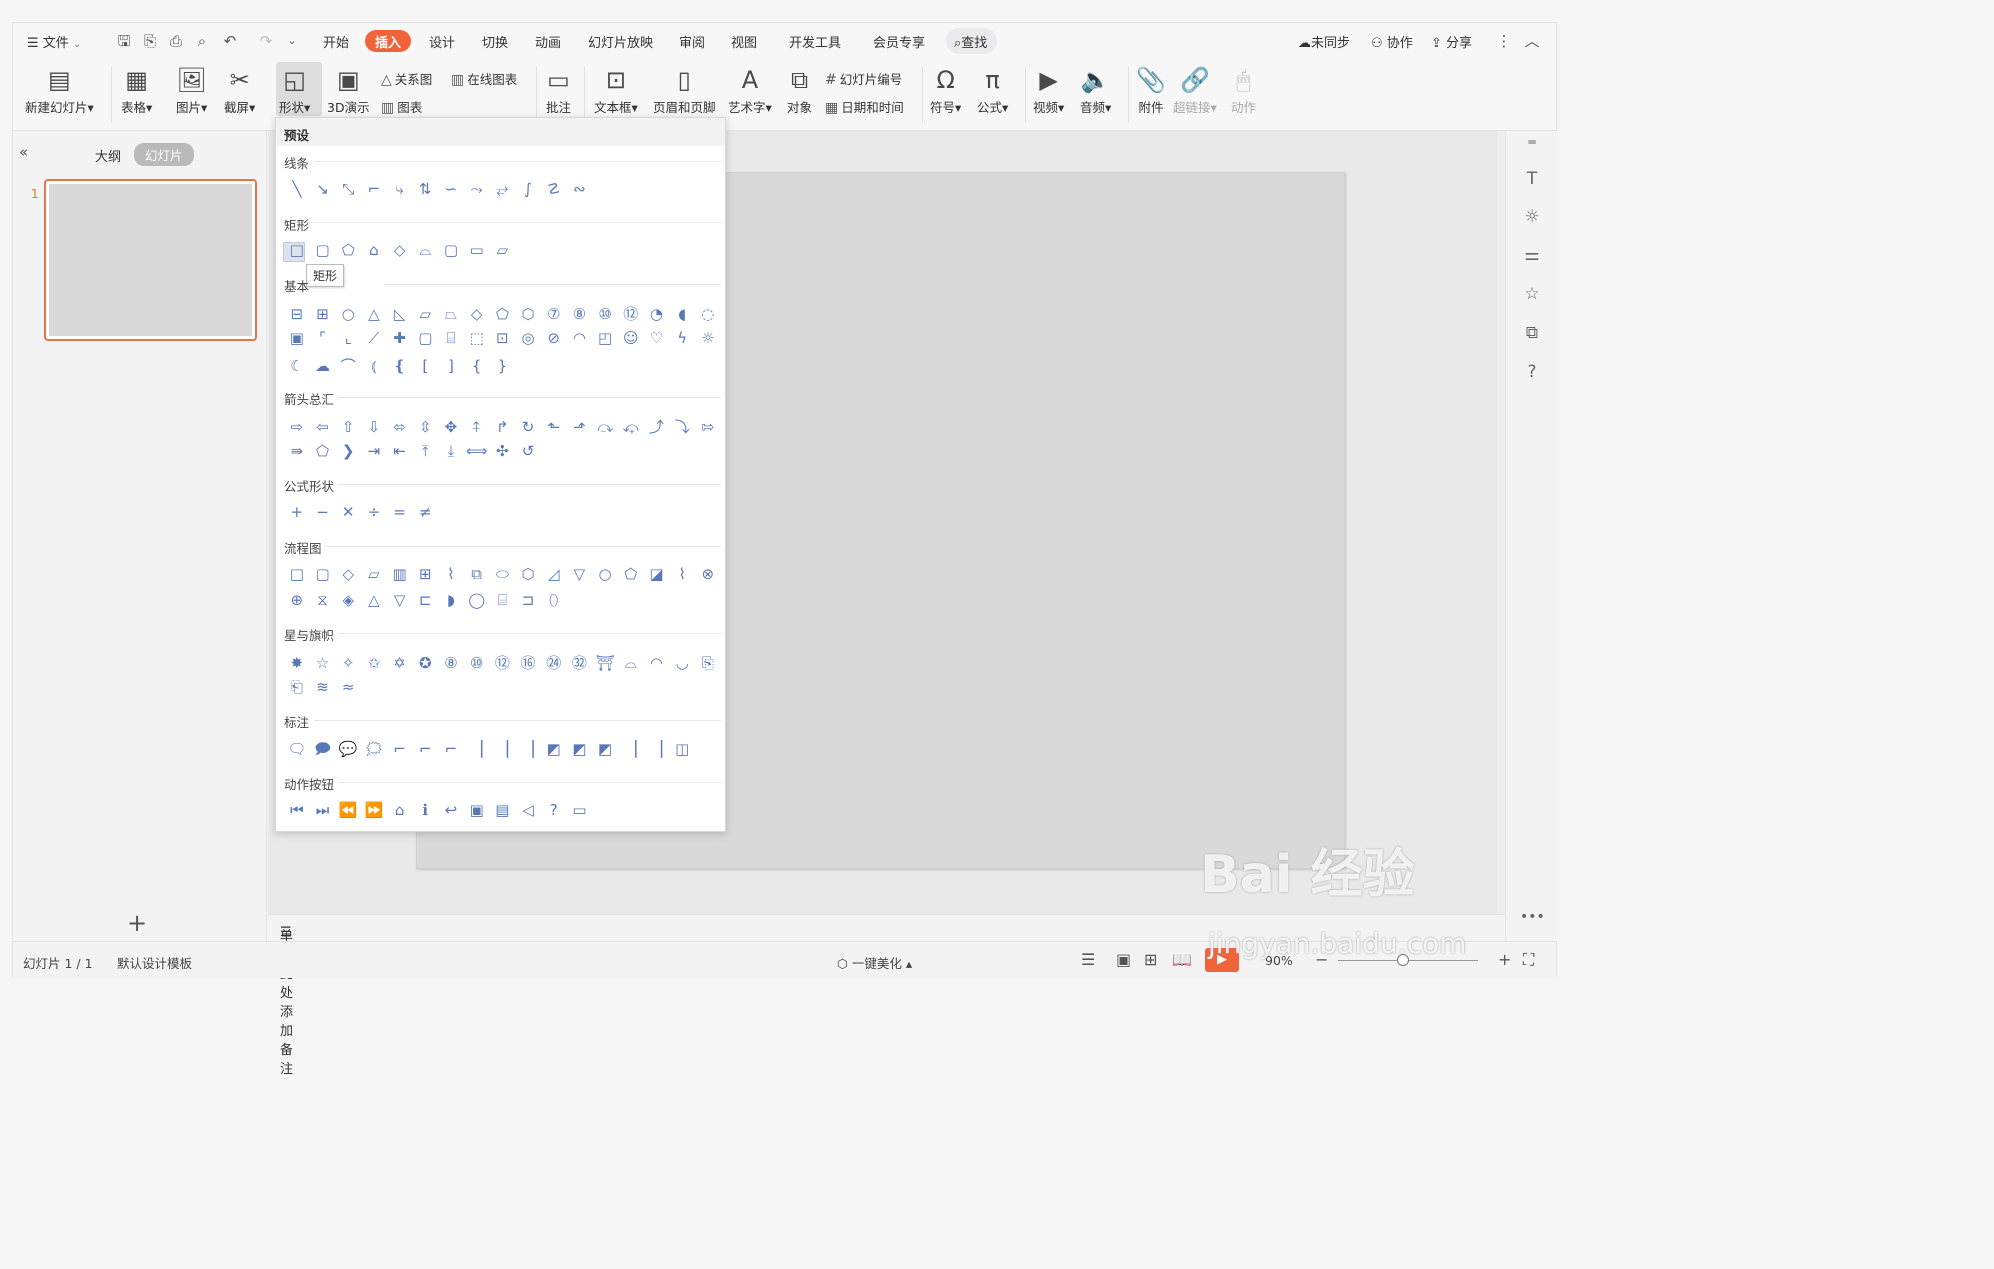 This screenshot has height=1269, width=1994. Describe the element at coordinates (1324, 41) in the screenshot. I see `sync-status: ☁未同步` at that location.